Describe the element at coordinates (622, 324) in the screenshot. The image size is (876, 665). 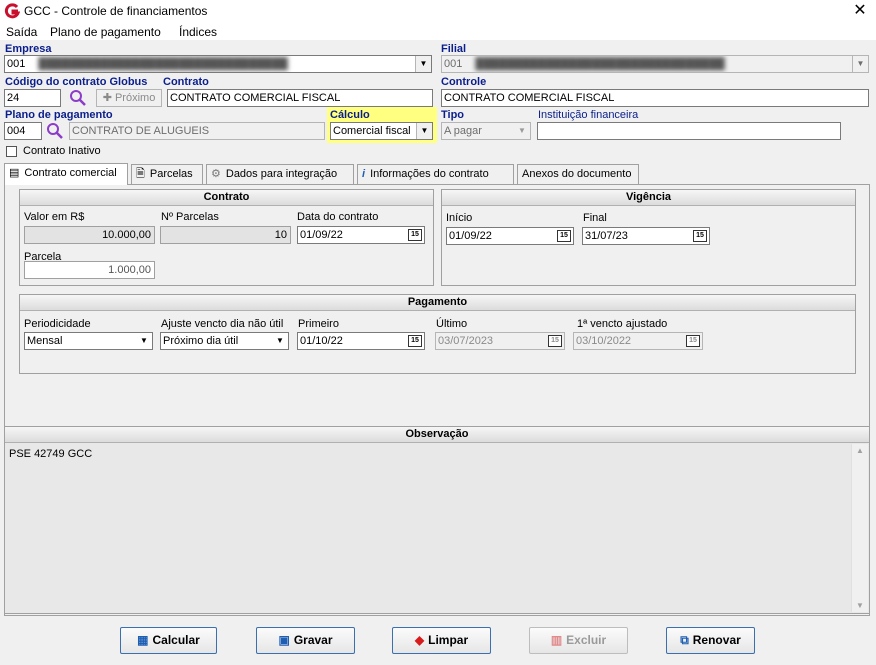
I see `vencto-ajustado-label: 1ª vencto ajustado` at that location.